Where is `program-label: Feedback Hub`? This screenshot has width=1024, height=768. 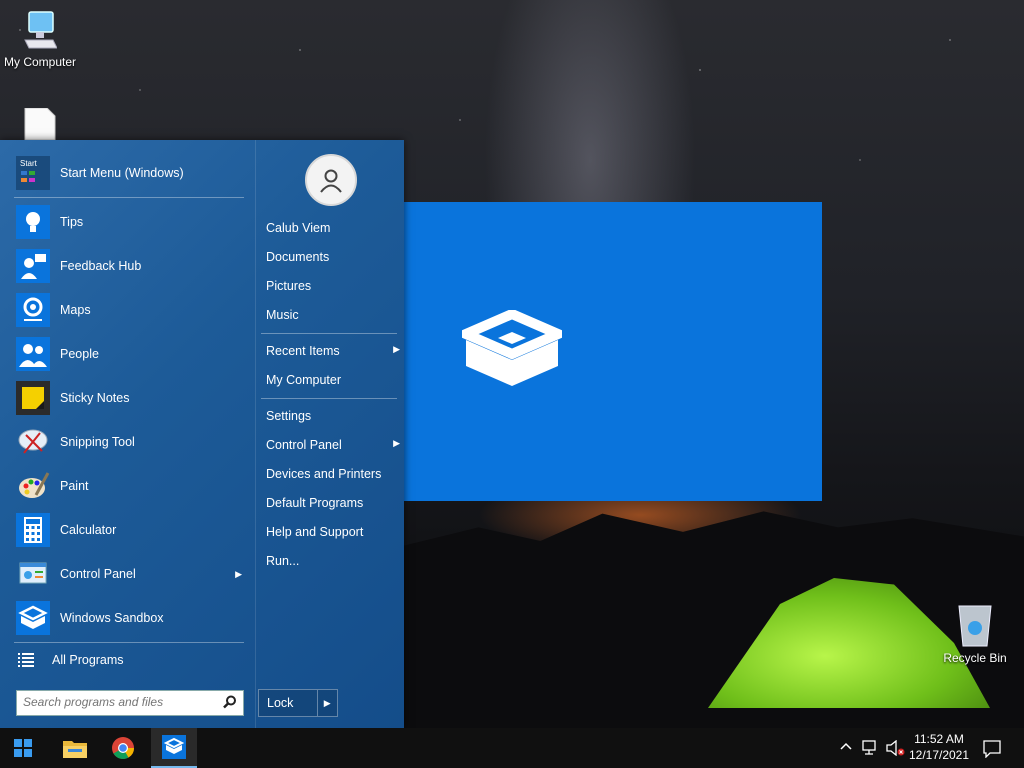 program-label: Feedback Hub is located at coordinates (101, 266).